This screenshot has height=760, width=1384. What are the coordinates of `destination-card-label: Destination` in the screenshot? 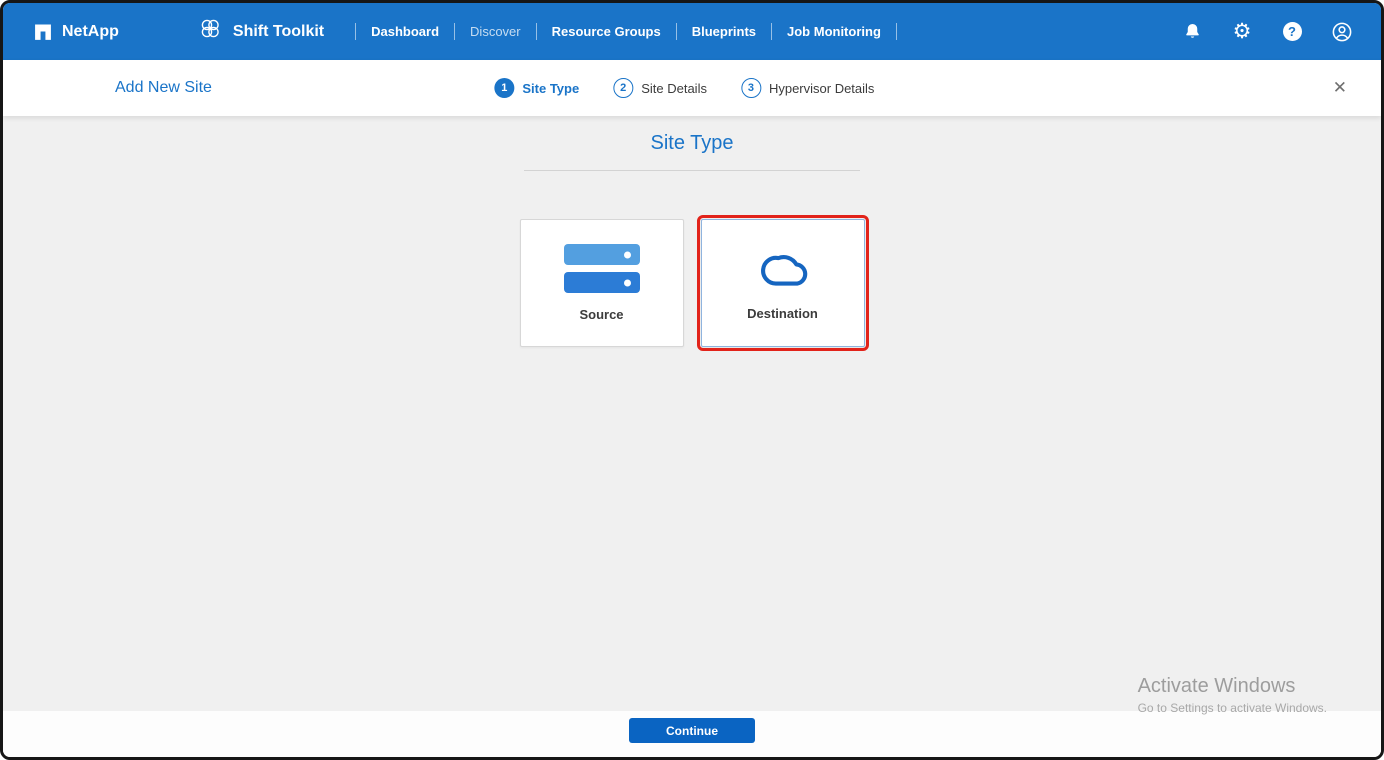 It's located at (782, 313).